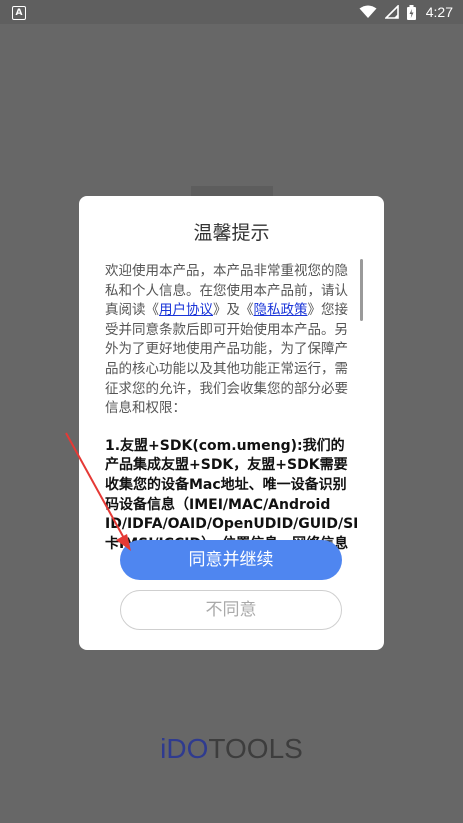 This screenshot has width=463, height=823. Describe the element at coordinates (255, 748) in the screenshot. I see `app-logo-part-tools: TOOLS` at that location.